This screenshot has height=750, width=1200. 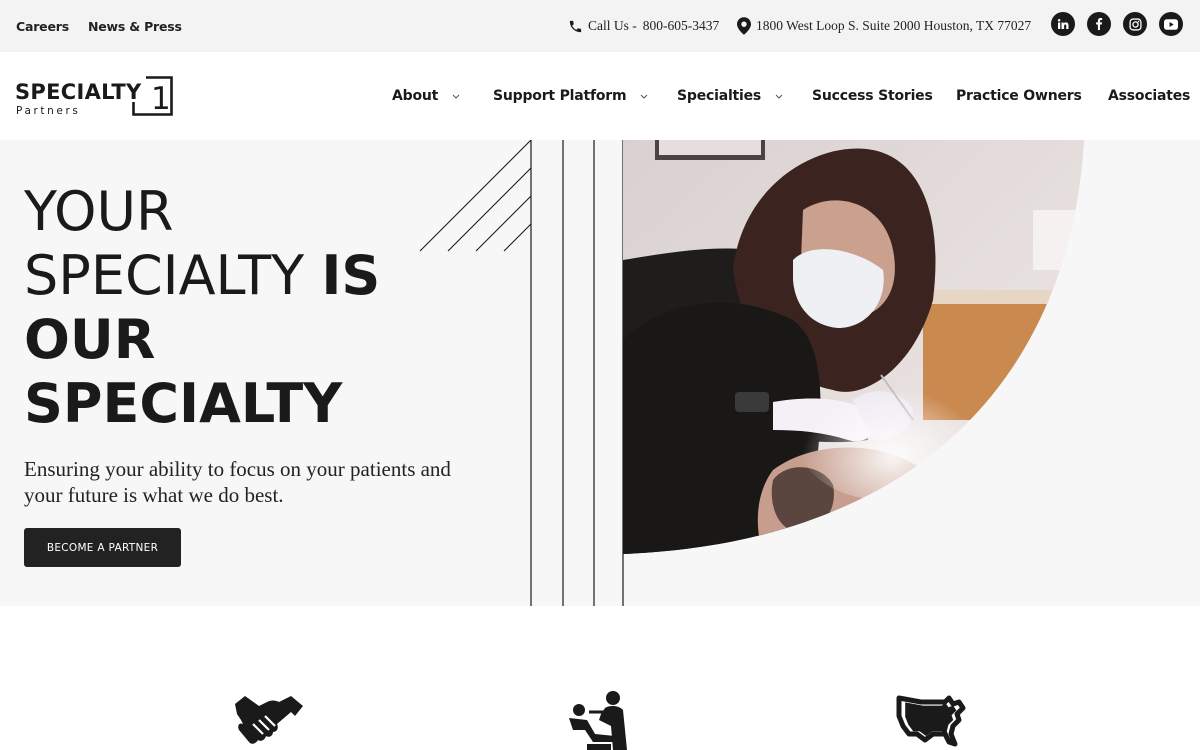 I want to click on nav-practice-owners: Practice Owners, so click(x=1019, y=96).